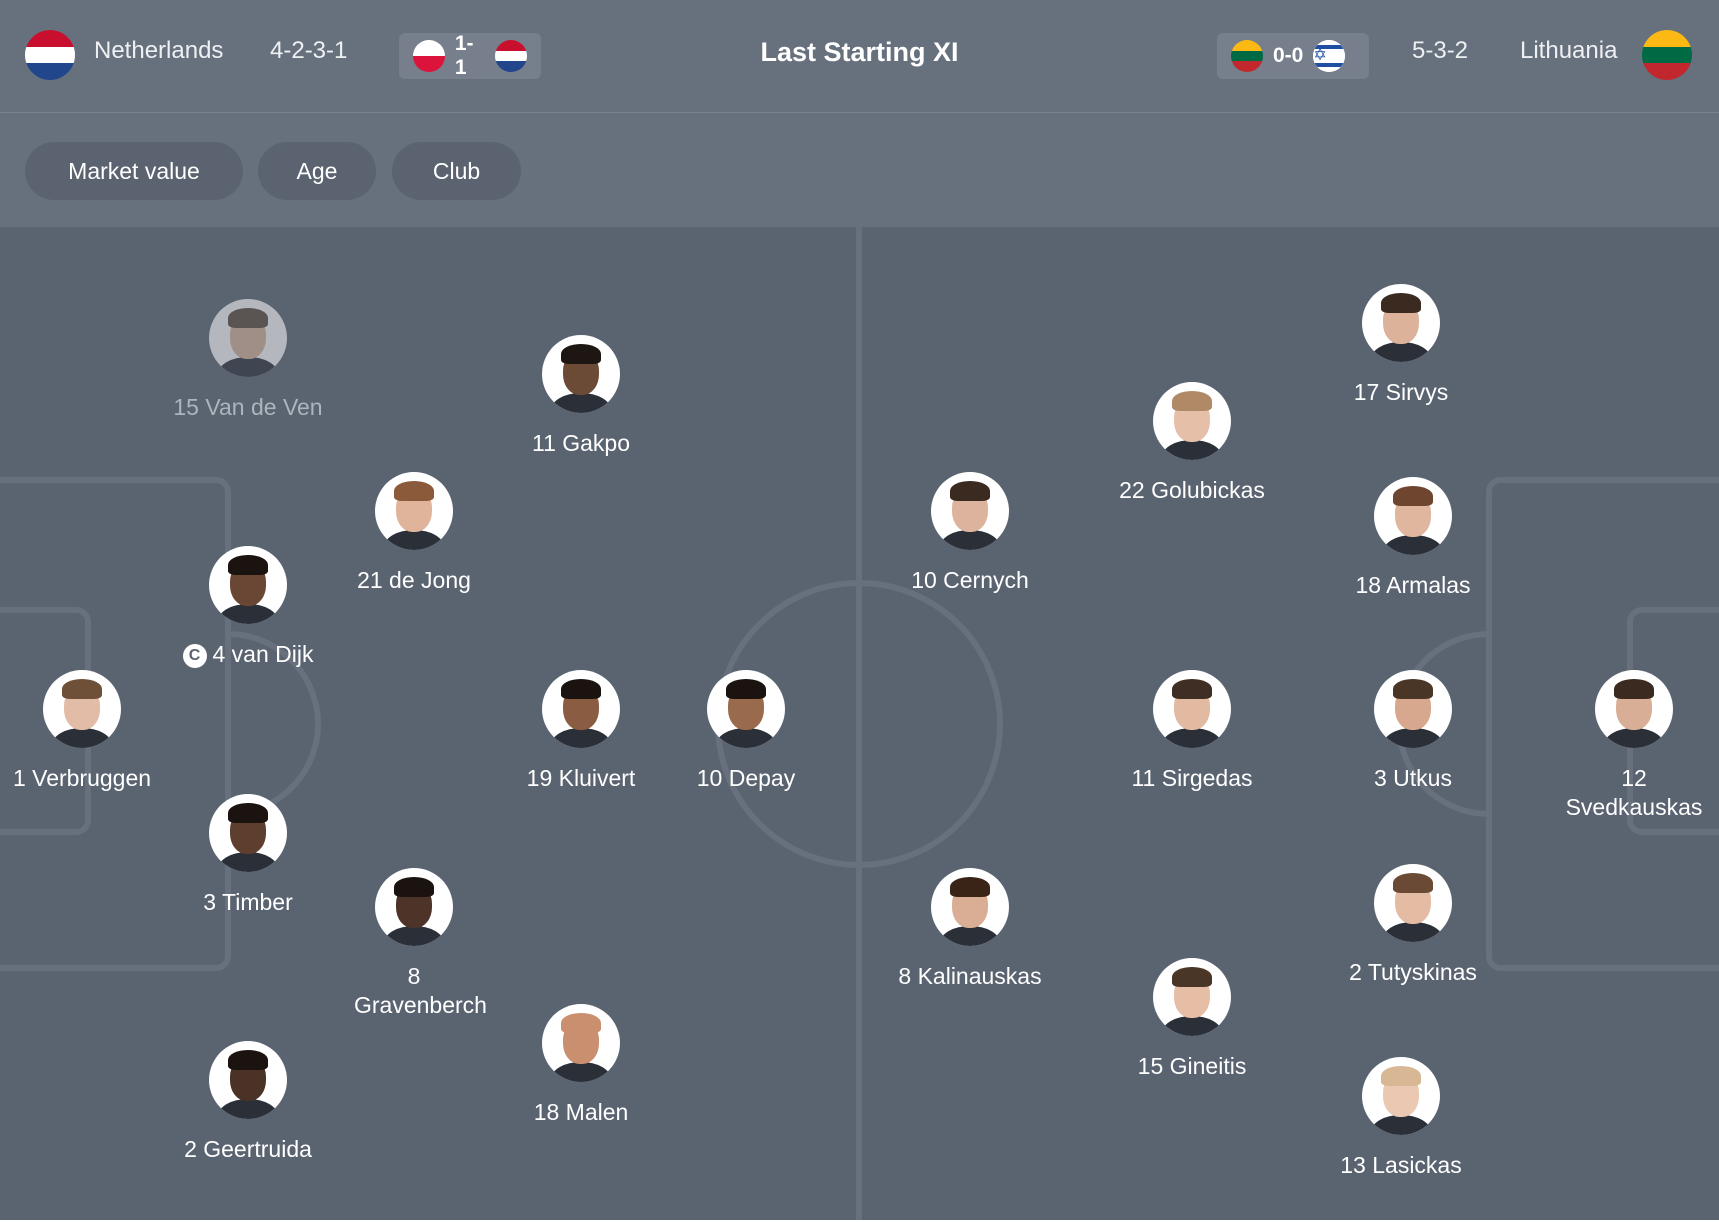 The height and width of the screenshot is (1222, 1719). I want to click on player-name: 11 Sirgedas, so click(1192, 778).